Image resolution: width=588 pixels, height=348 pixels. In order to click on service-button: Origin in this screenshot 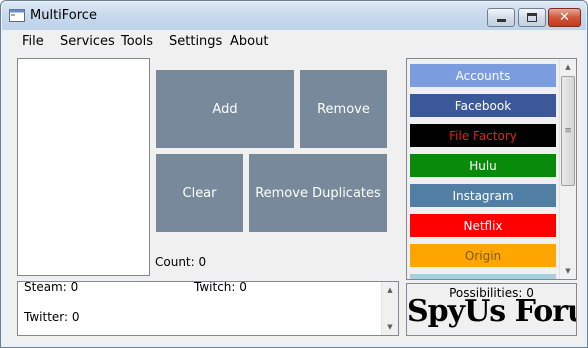, I will do `click(483, 255)`.